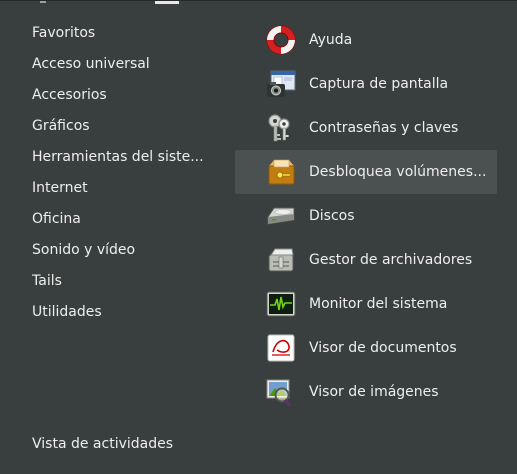 The height and width of the screenshot is (474, 517). What do you see at coordinates (127, 95) in the screenshot?
I see `category-accesorios: Accesorios` at bounding box center [127, 95].